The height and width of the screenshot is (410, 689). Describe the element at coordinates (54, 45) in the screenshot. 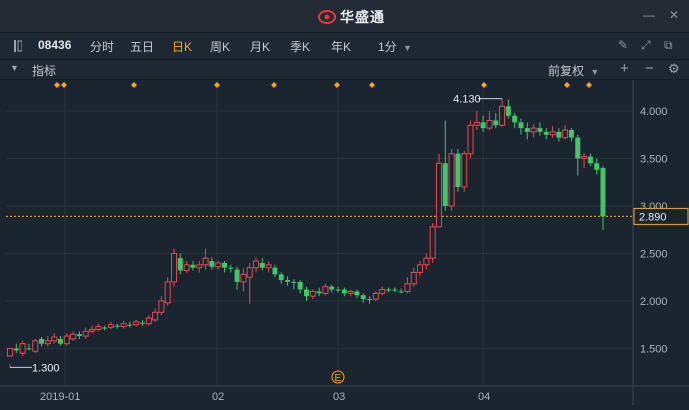

I see `stock-code: 08436` at that location.